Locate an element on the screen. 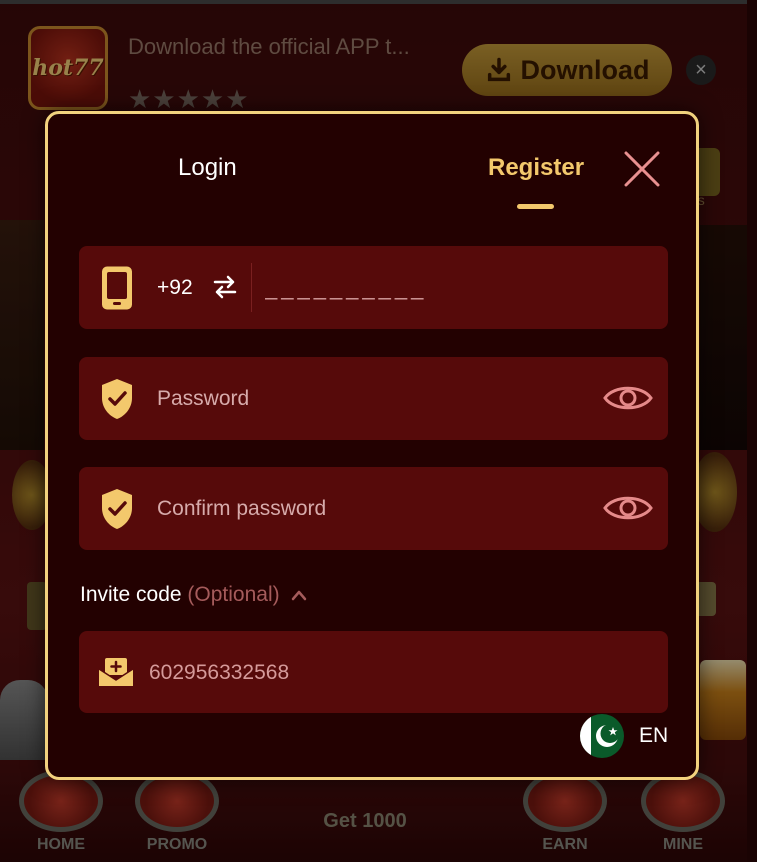  tab-register: Register is located at coordinates (536, 168).